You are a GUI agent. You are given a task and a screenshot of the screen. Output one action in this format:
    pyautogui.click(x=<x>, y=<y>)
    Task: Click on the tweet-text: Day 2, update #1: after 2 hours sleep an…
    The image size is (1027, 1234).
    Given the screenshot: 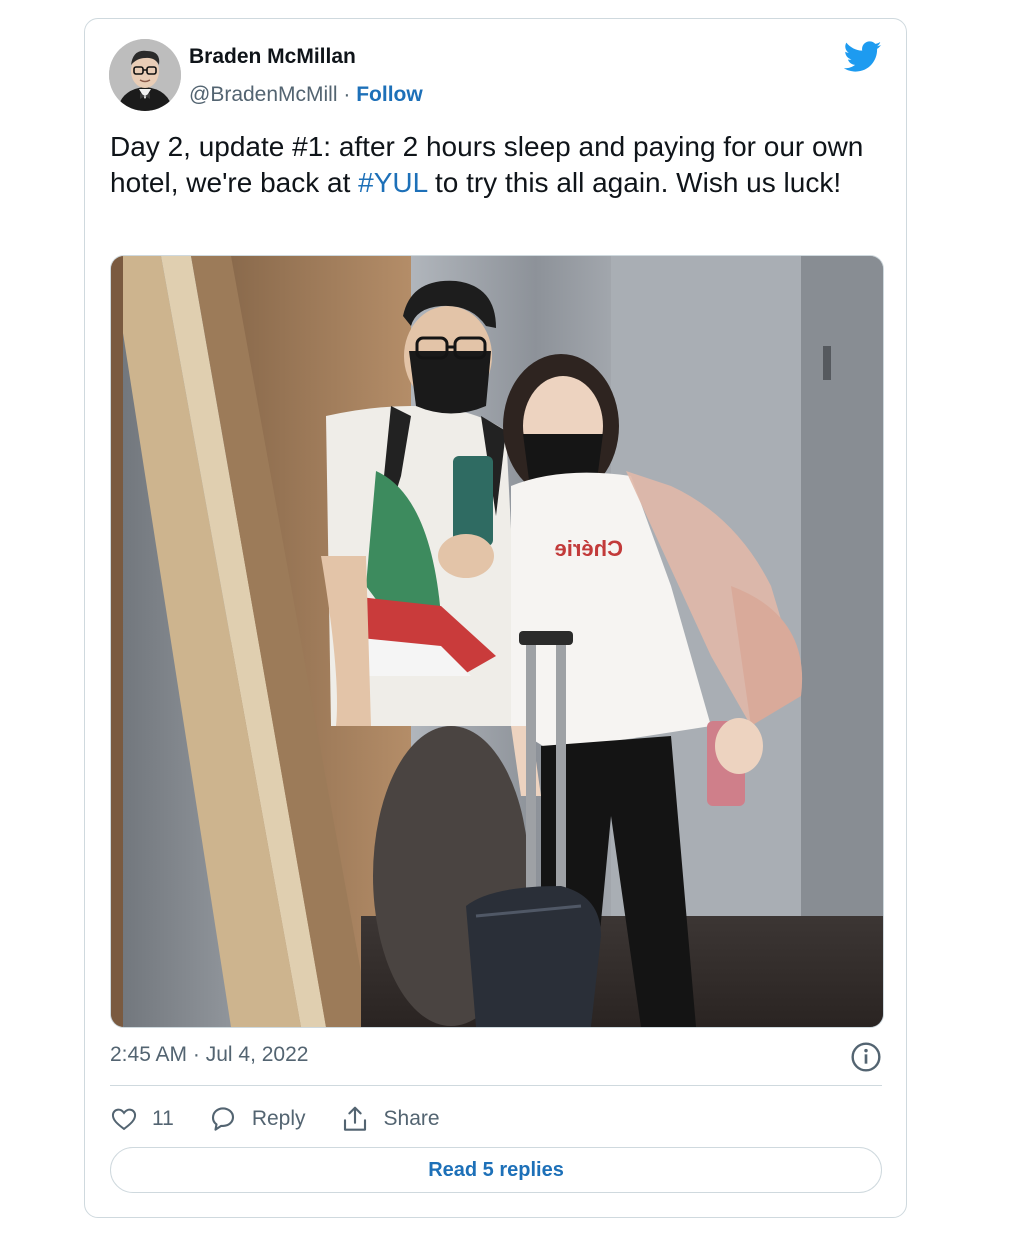 What is the action you would take?
    pyautogui.click(x=500, y=165)
    